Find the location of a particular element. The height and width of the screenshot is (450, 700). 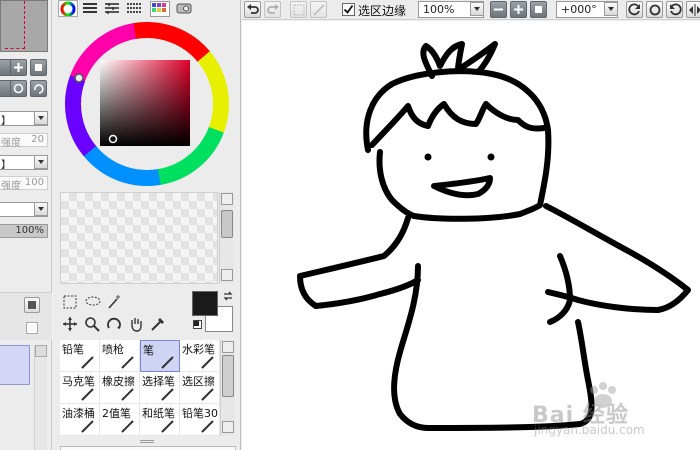

invert-select-button is located at coordinates (318, 9).